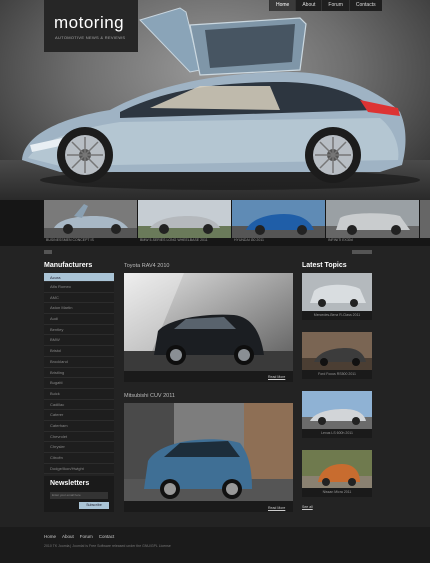 The width and height of the screenshot is (430, 563). I want to click on footer-link-contact: Contact, so click(107, 536).